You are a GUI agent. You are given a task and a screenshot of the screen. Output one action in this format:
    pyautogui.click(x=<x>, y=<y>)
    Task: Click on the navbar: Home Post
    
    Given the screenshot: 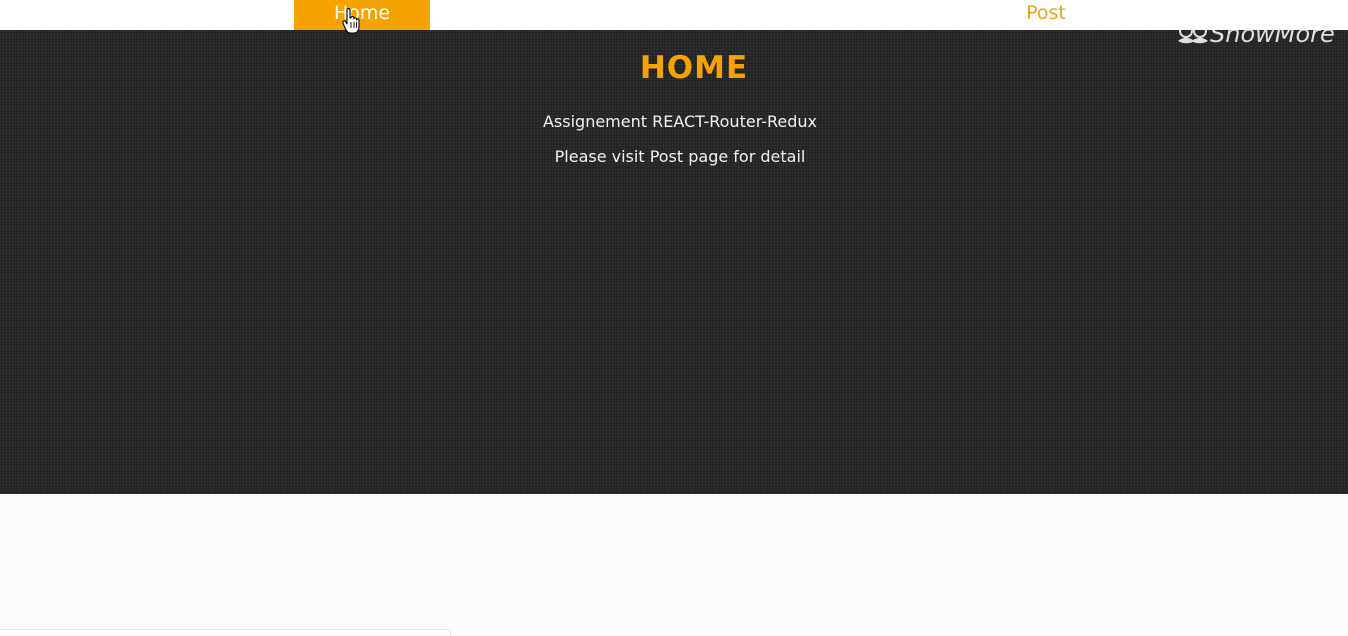 What is the action you would take?
    pyautogui.click(x=674, y=15)
    